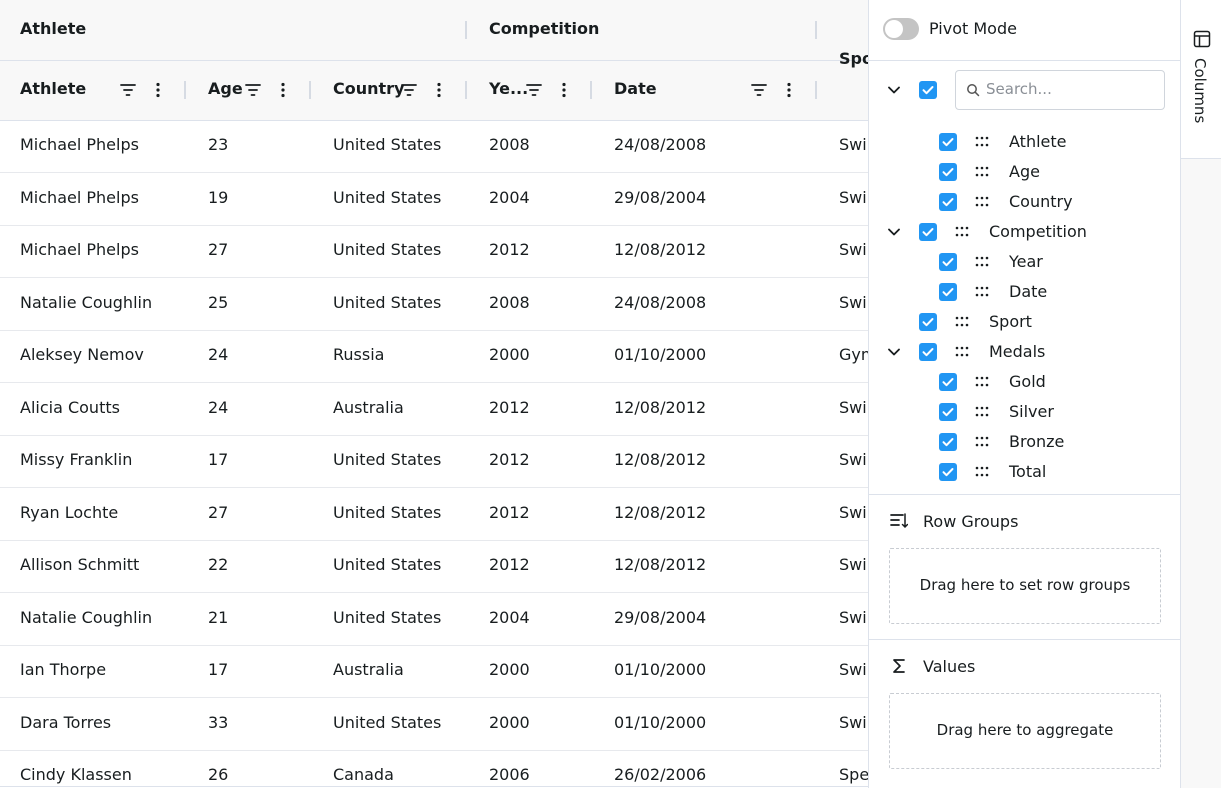 The height and width of the screenshot is (788, 1221). Describe the element at coordinates (1010, 321) in the screenshot. I see `column-tree-label: Sport` at that location.